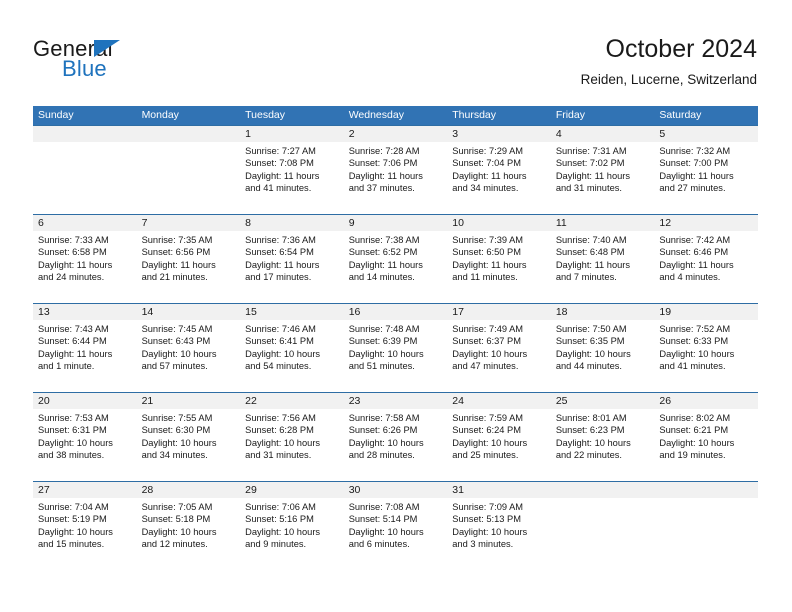  I want to click on day-number: 4, so click(603, 134).